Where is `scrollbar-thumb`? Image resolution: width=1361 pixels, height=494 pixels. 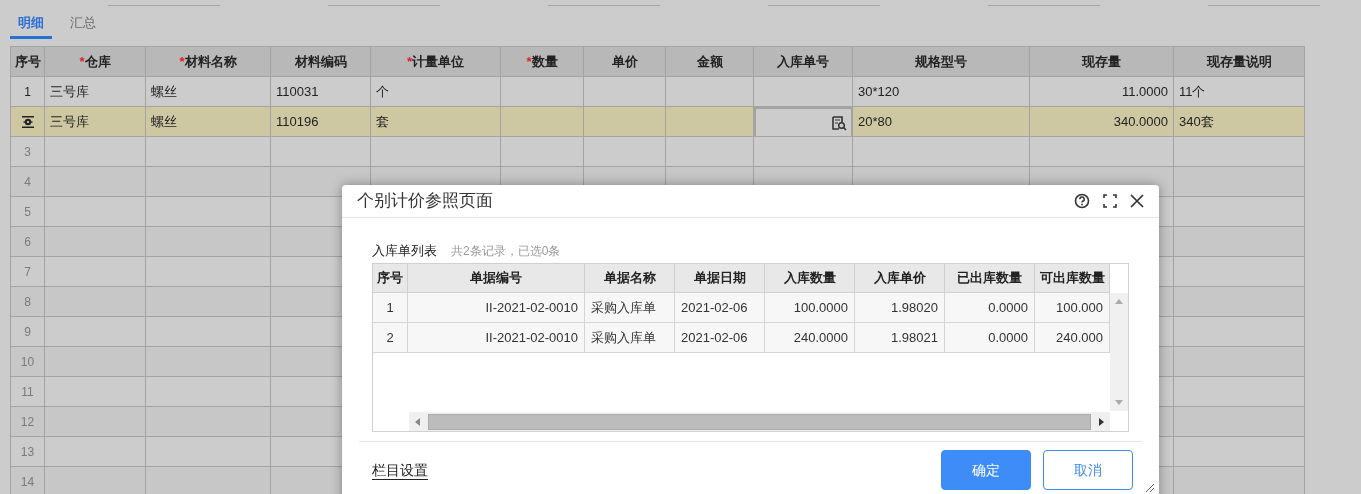 scrollbar-thumb is located at coordinates (759, 421).